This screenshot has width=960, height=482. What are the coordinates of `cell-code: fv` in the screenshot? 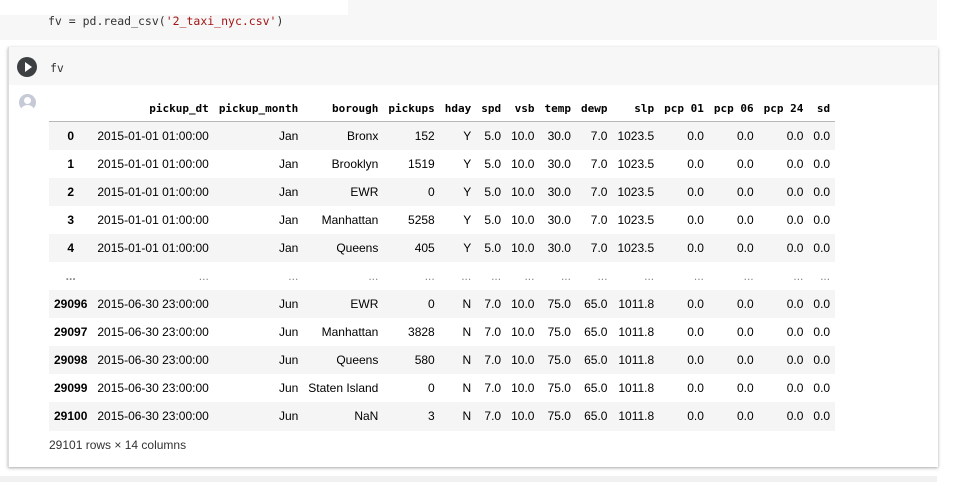 It's located at (57, 68).